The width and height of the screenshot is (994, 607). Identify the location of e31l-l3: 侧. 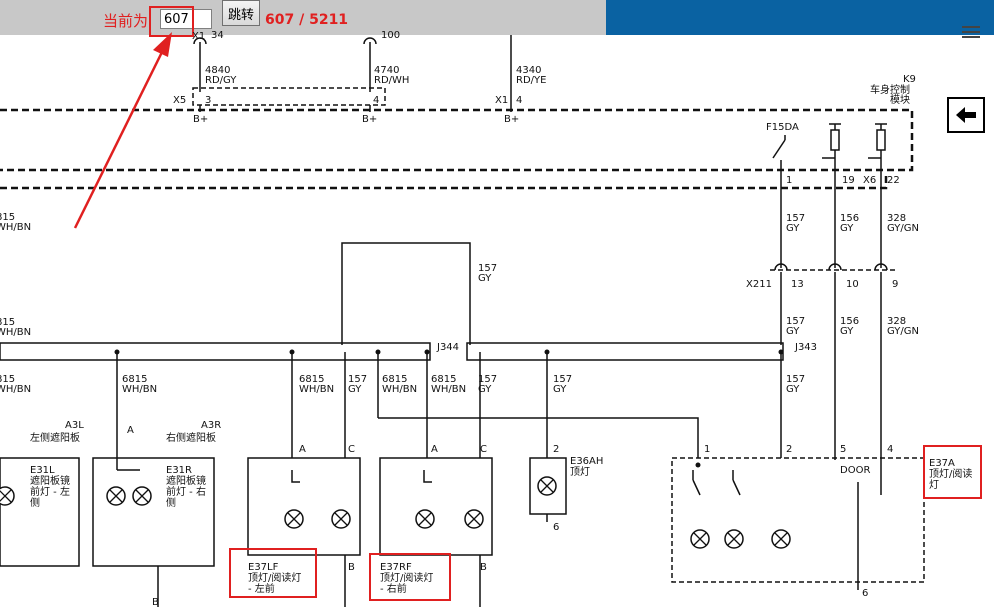
(35, 502).